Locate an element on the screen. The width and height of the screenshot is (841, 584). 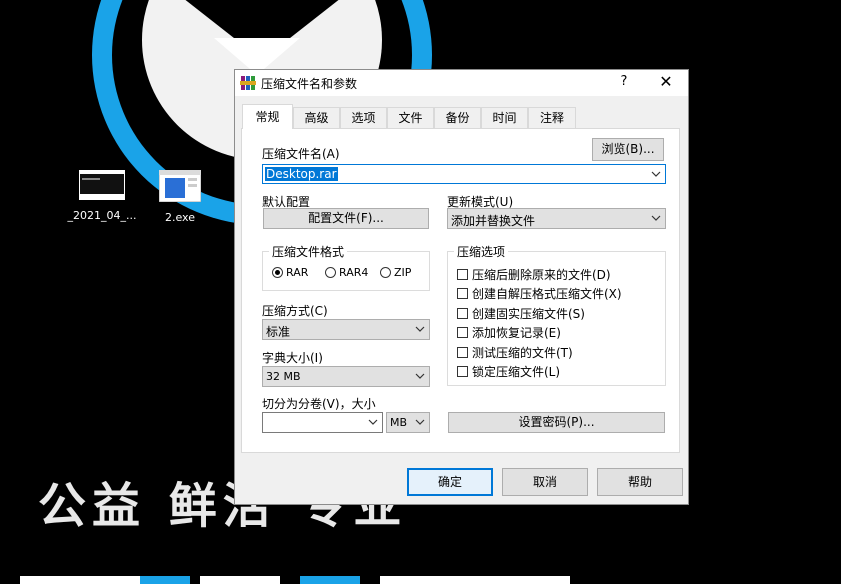
checkbox-label: 压缩后删除原来的文件(D) is located at coordinates (541, 275).